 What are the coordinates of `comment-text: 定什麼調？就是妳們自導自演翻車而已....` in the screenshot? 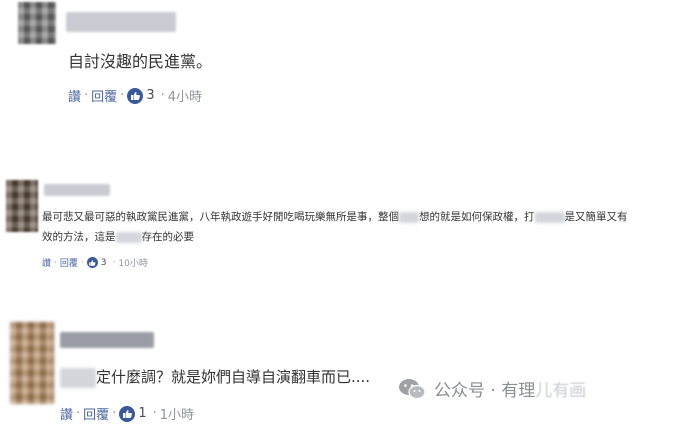 It's located at (215, 377).